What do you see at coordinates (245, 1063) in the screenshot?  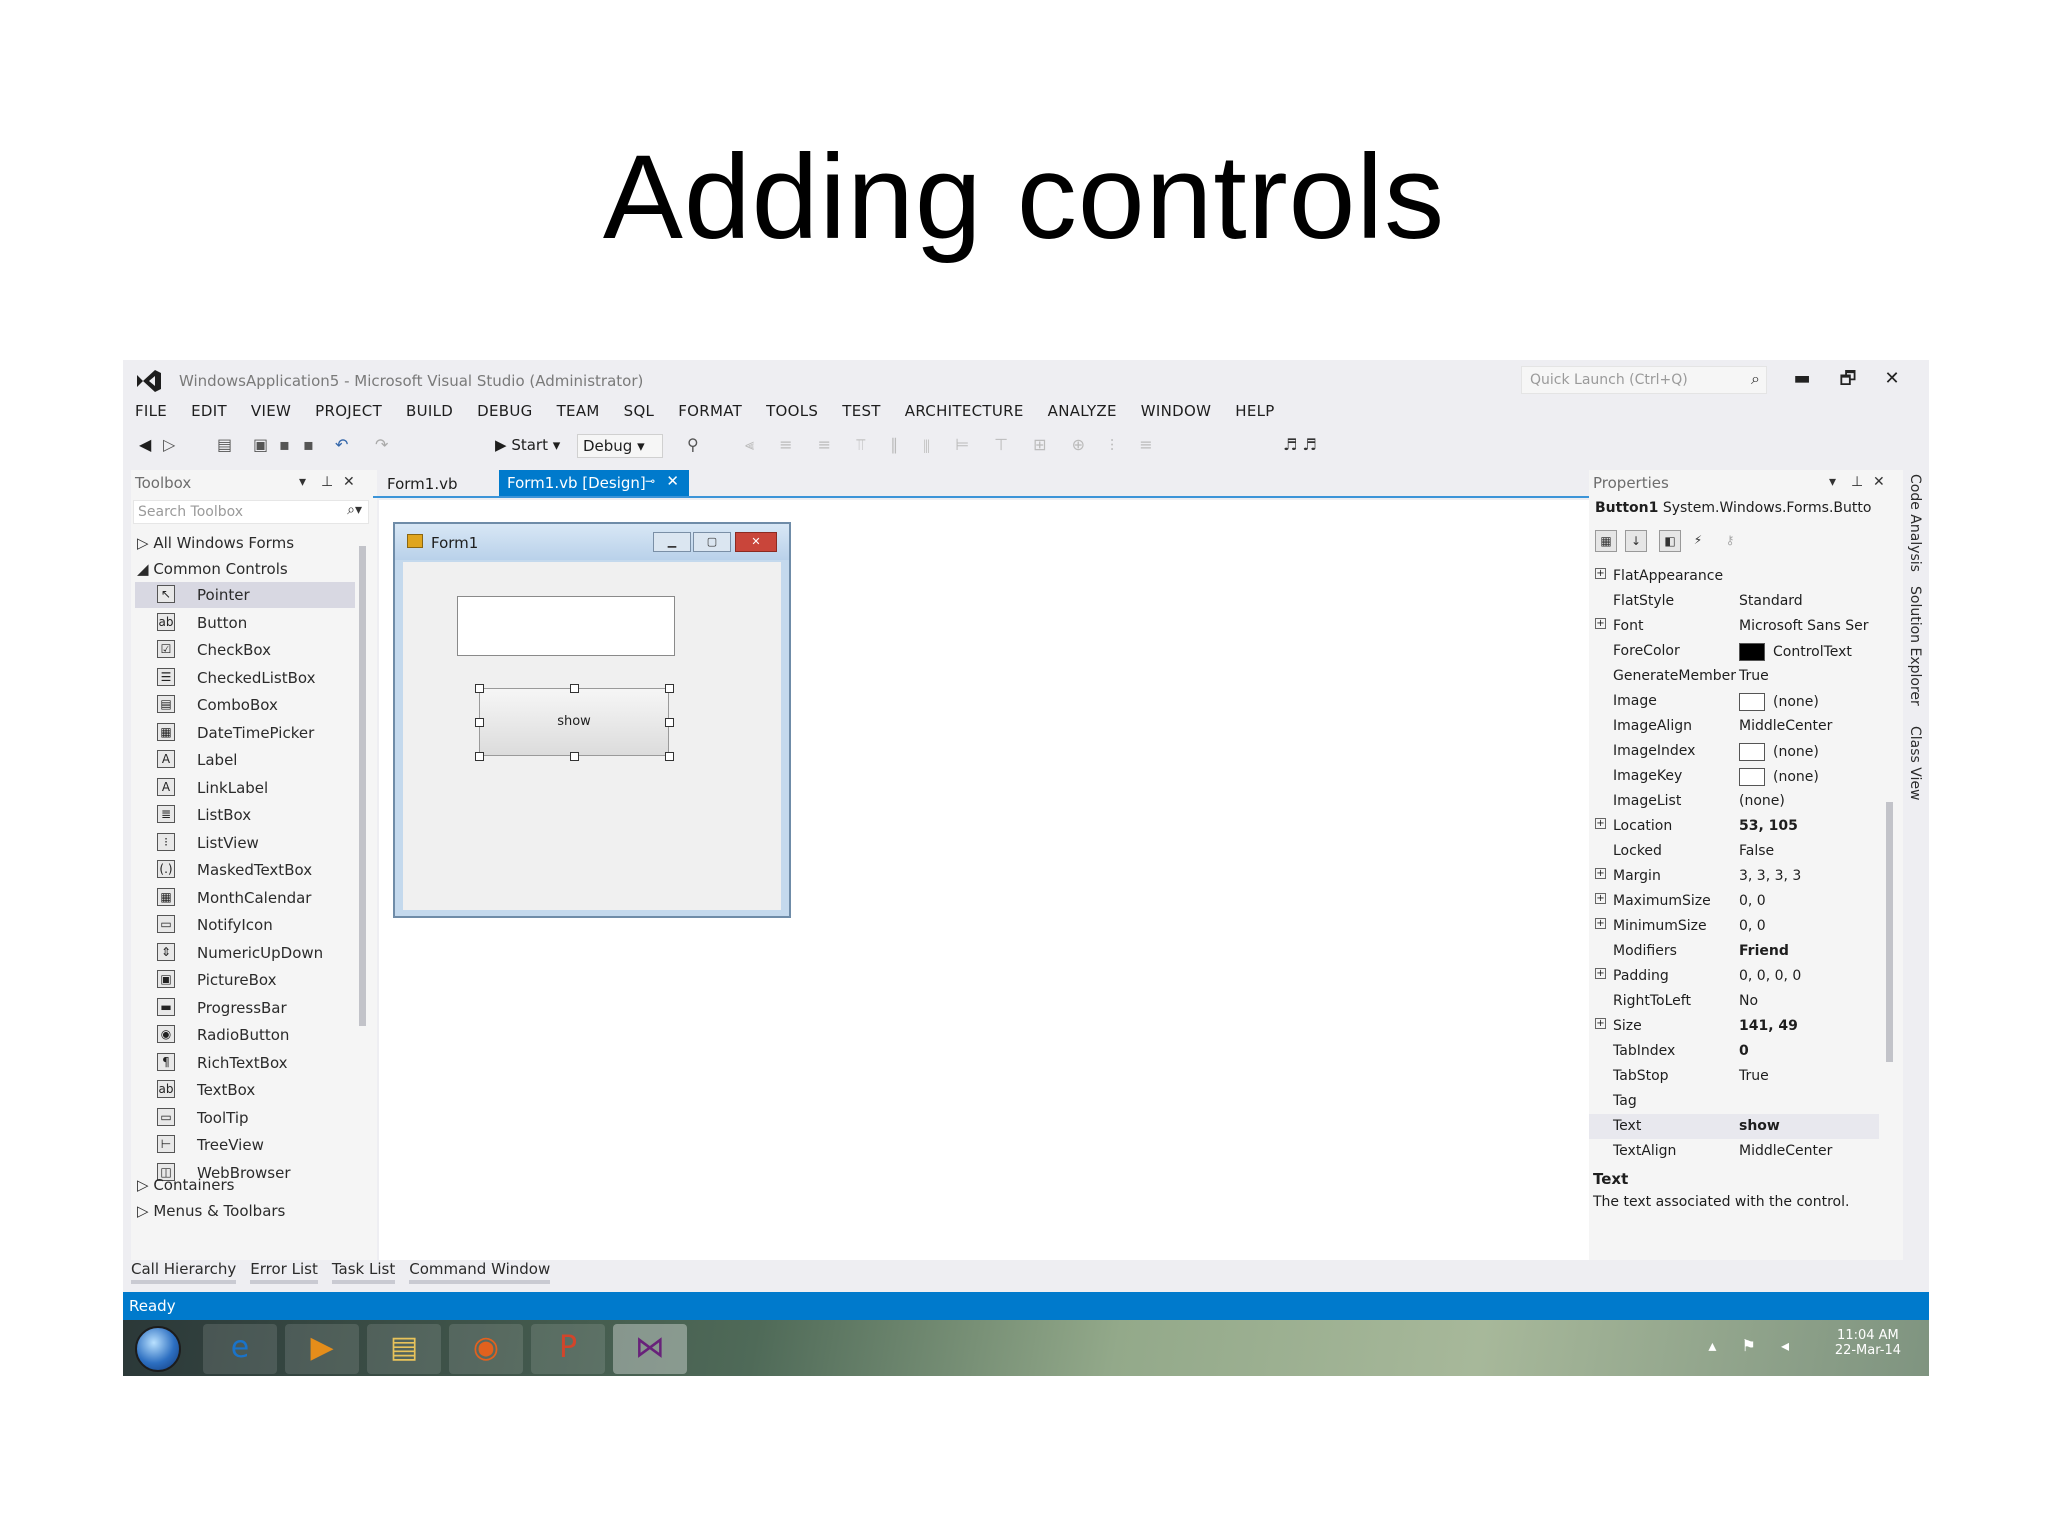 I see `toolbox-item-richtextbox: ¶ RichTextBox` at bounding box center [245, 1063].